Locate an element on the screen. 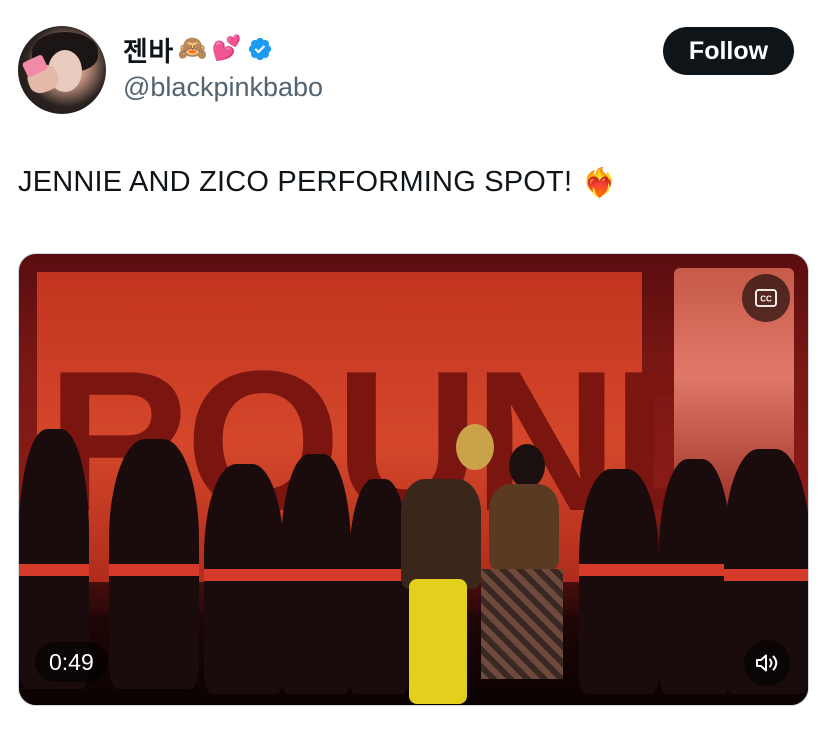  author-name-row: 젠바 🙈 💕 is located at coordinates (198, 49).